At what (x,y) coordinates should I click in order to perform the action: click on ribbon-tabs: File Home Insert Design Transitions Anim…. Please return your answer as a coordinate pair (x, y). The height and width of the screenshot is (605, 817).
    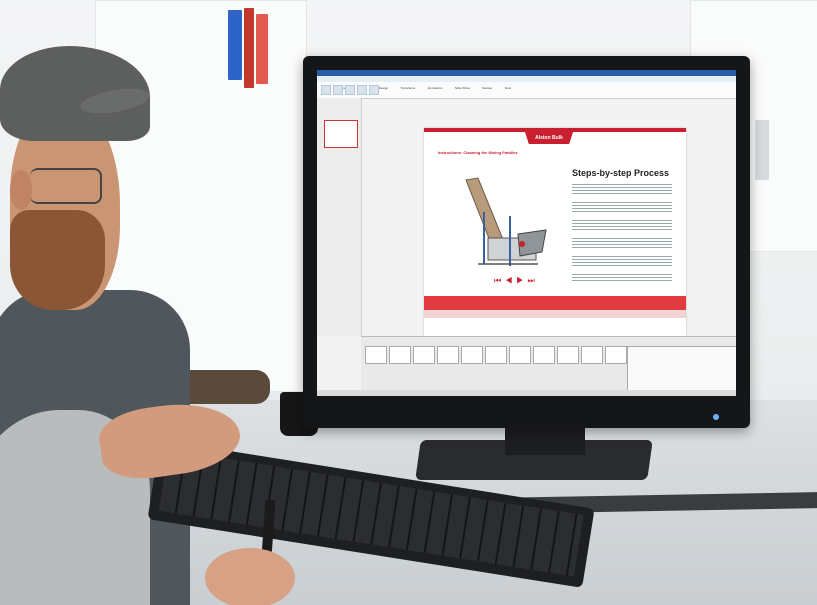
    Looking at the image, I should click on (526, 83).